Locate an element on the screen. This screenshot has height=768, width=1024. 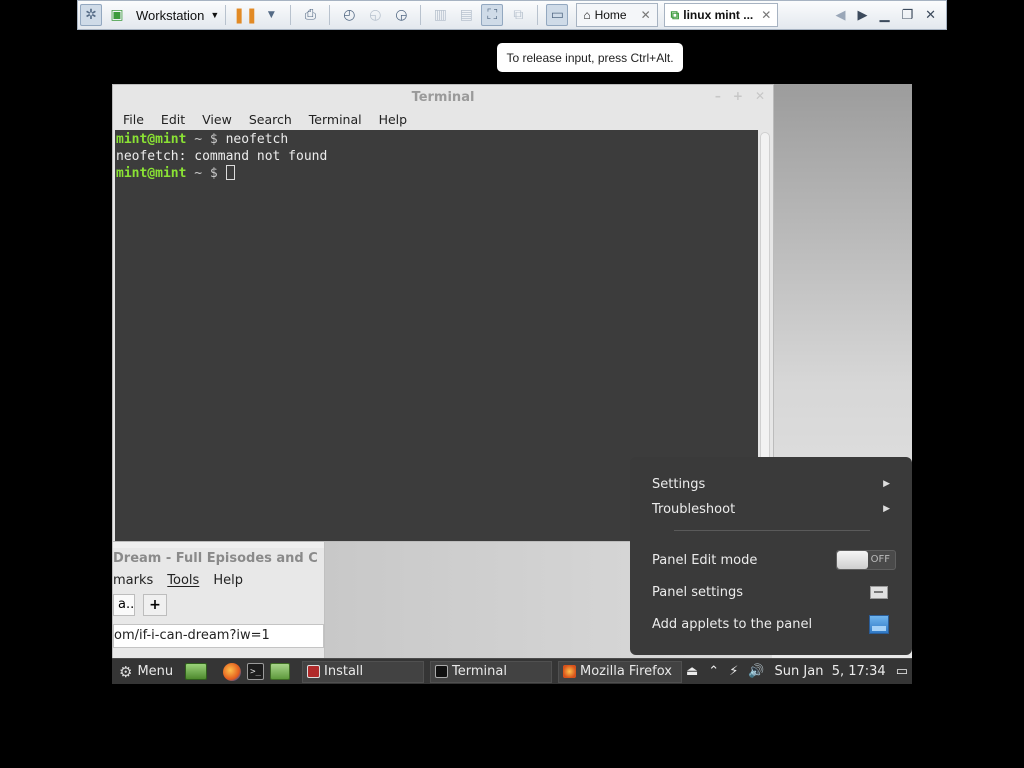
panel-edit-toggle: OFF is located at coordinates (866, 560).